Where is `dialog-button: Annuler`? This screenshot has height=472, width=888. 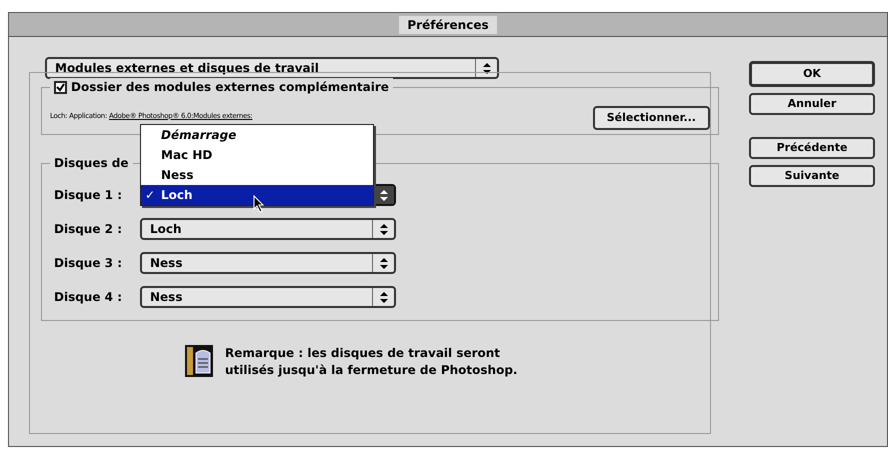 dialog-button: Annuler is located at coordinates (812, 104).